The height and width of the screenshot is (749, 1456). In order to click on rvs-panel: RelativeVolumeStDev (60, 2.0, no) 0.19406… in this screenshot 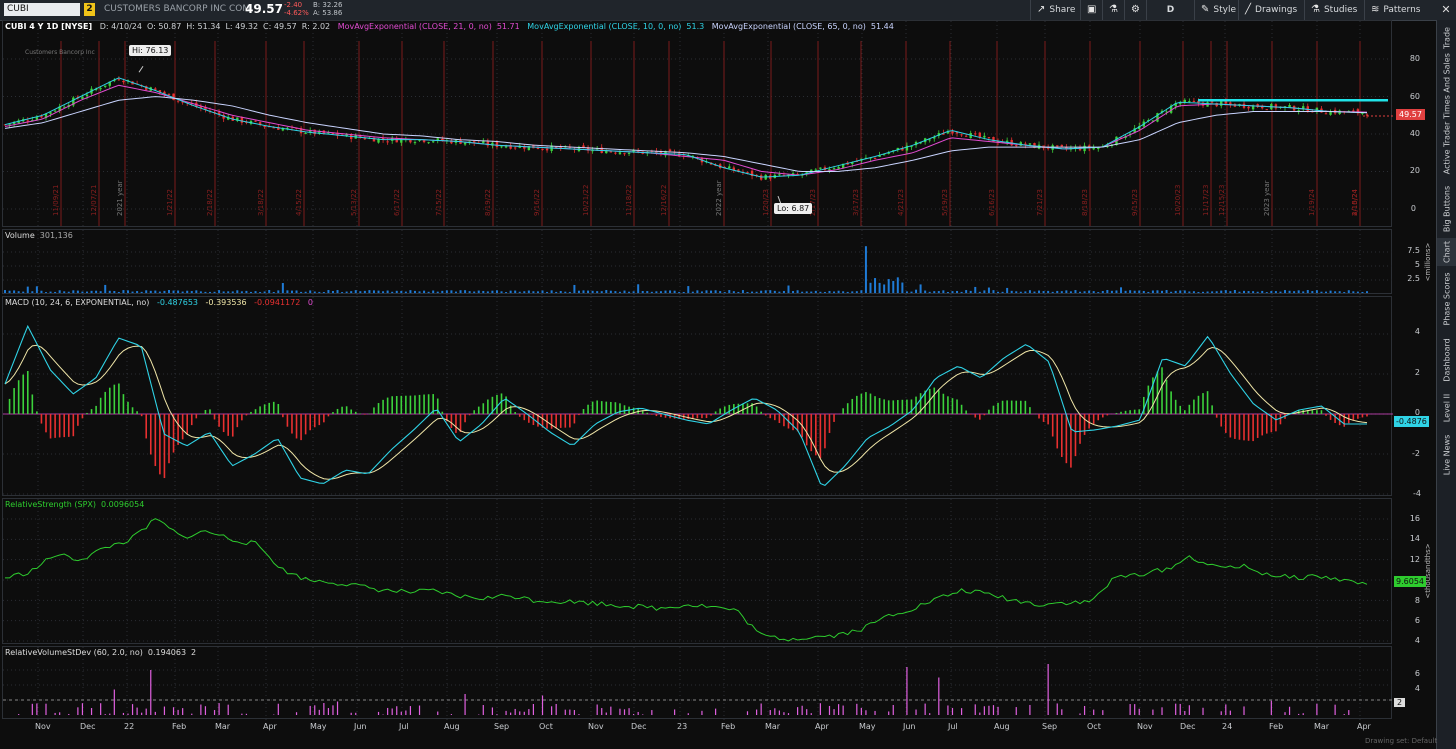, I will do `click(697, 683)`.